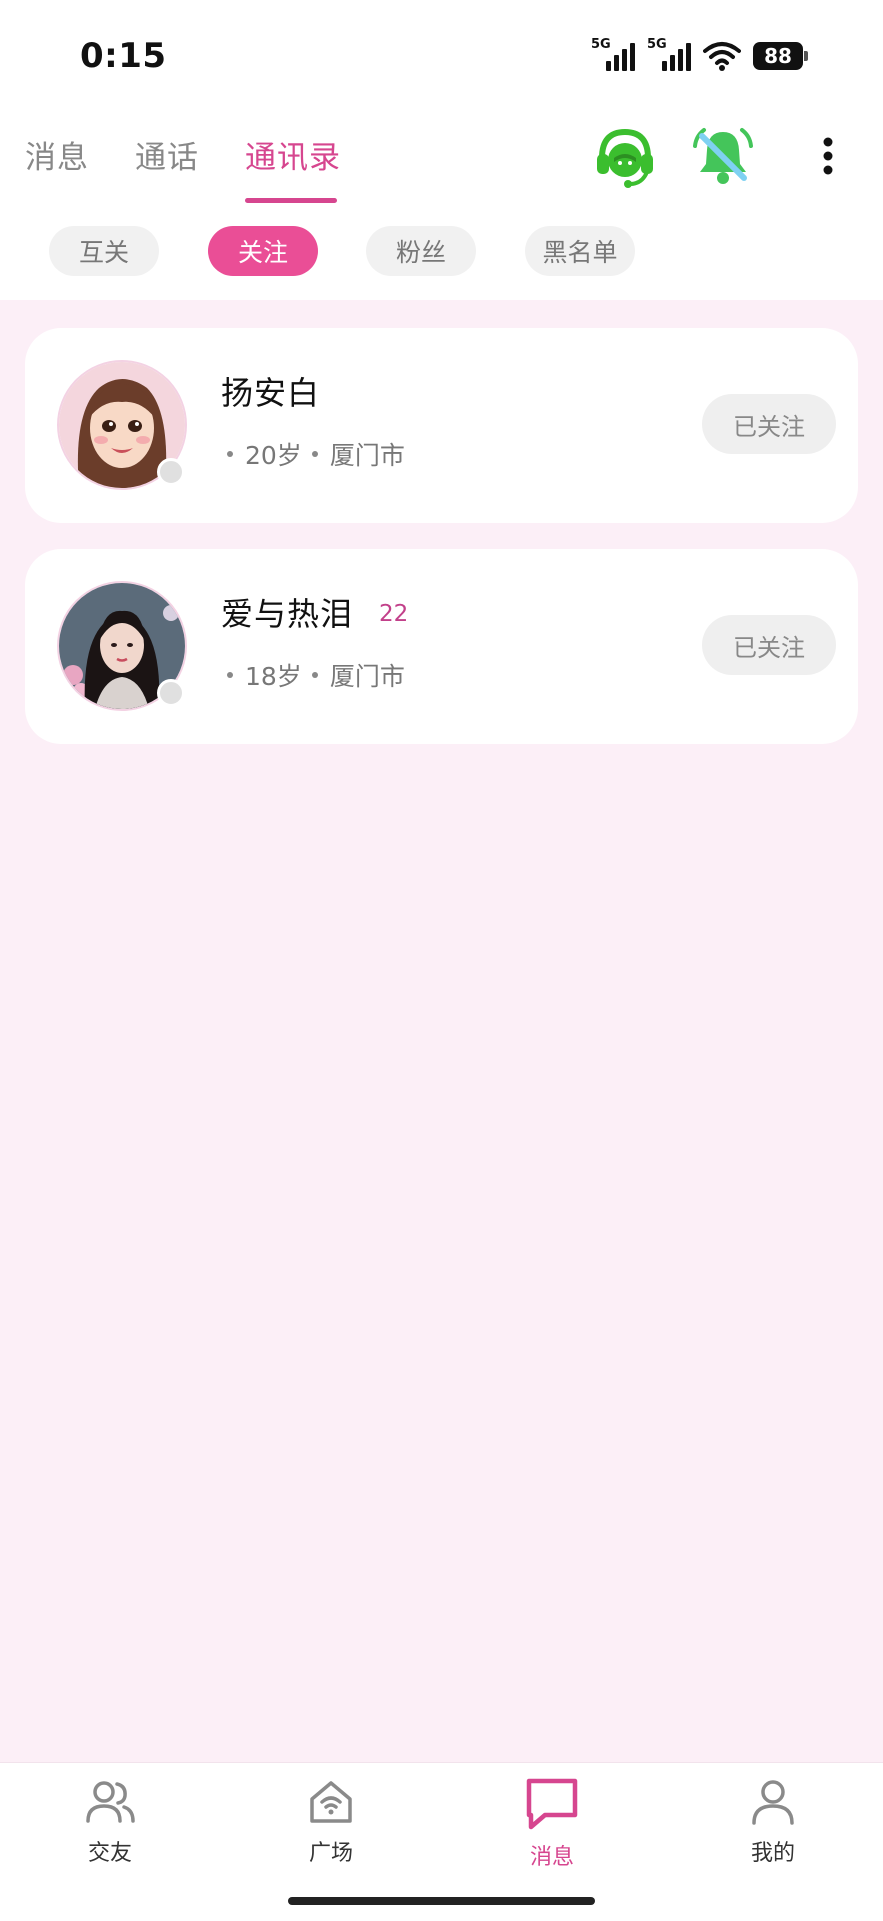  I want to click on contact-meta: 20岁 厦门市, so click(315, 454).